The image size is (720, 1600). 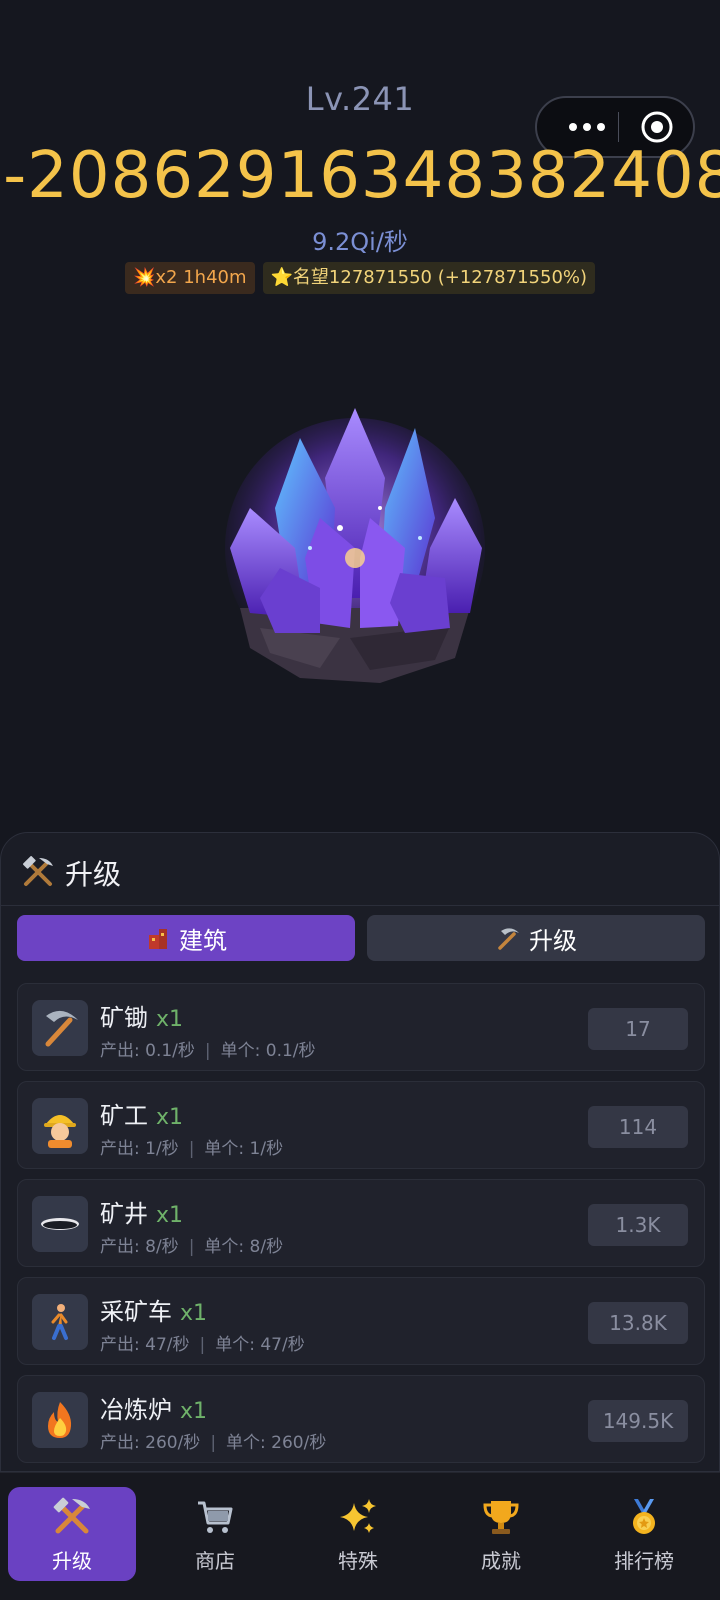 I want to click on item-name: 采矿车, so click(x=136, y=1312).